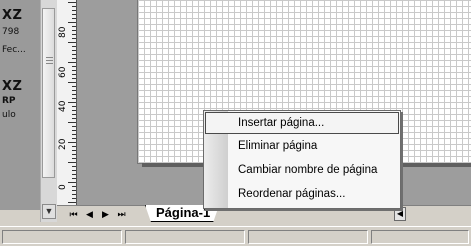 The height and width of the screenshot is (246, 471). I want to click on next-page-icon: ▶, so click(105, 214).